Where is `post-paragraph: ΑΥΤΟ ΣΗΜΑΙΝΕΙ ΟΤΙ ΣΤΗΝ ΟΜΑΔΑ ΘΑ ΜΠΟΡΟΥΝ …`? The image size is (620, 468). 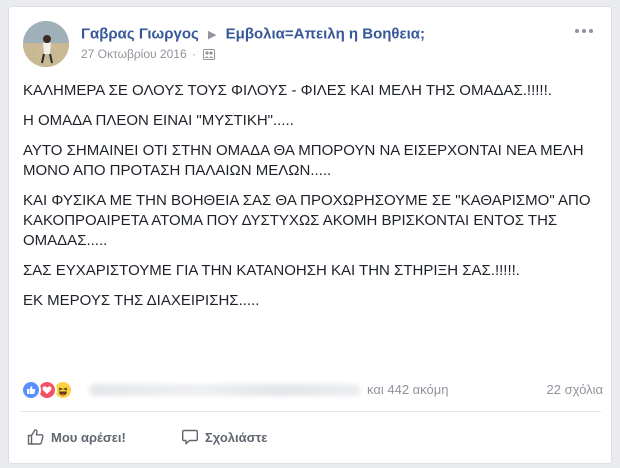
post-paragraph: ΑΥΤΟ ΣΗΜΑΙΝΕΙ ΟΤΙ ΣΤΗΝ ΟΜΑΔΑ ΘΑ ΜΠΟΡΟΥΝ … is located at coordinates (303, 160).